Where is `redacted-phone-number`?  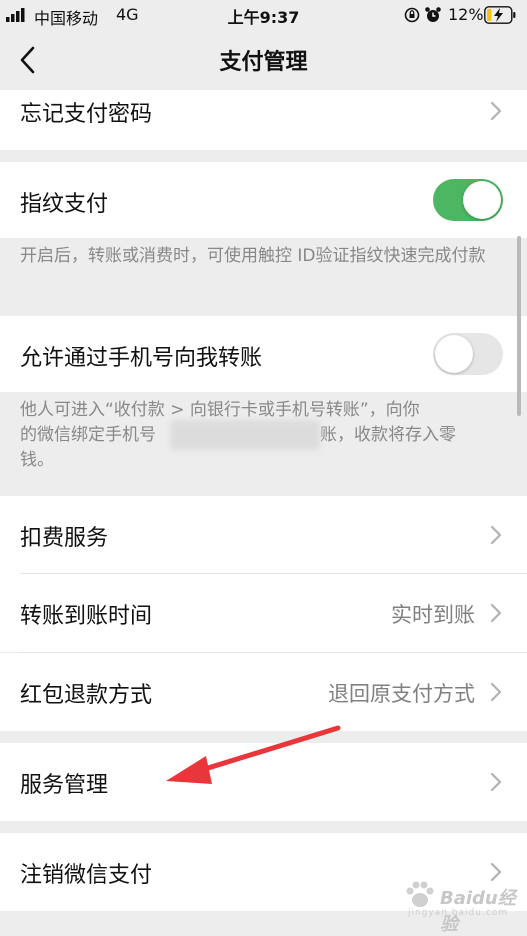 redacted-phone-number is located at coordinates (245, 435).